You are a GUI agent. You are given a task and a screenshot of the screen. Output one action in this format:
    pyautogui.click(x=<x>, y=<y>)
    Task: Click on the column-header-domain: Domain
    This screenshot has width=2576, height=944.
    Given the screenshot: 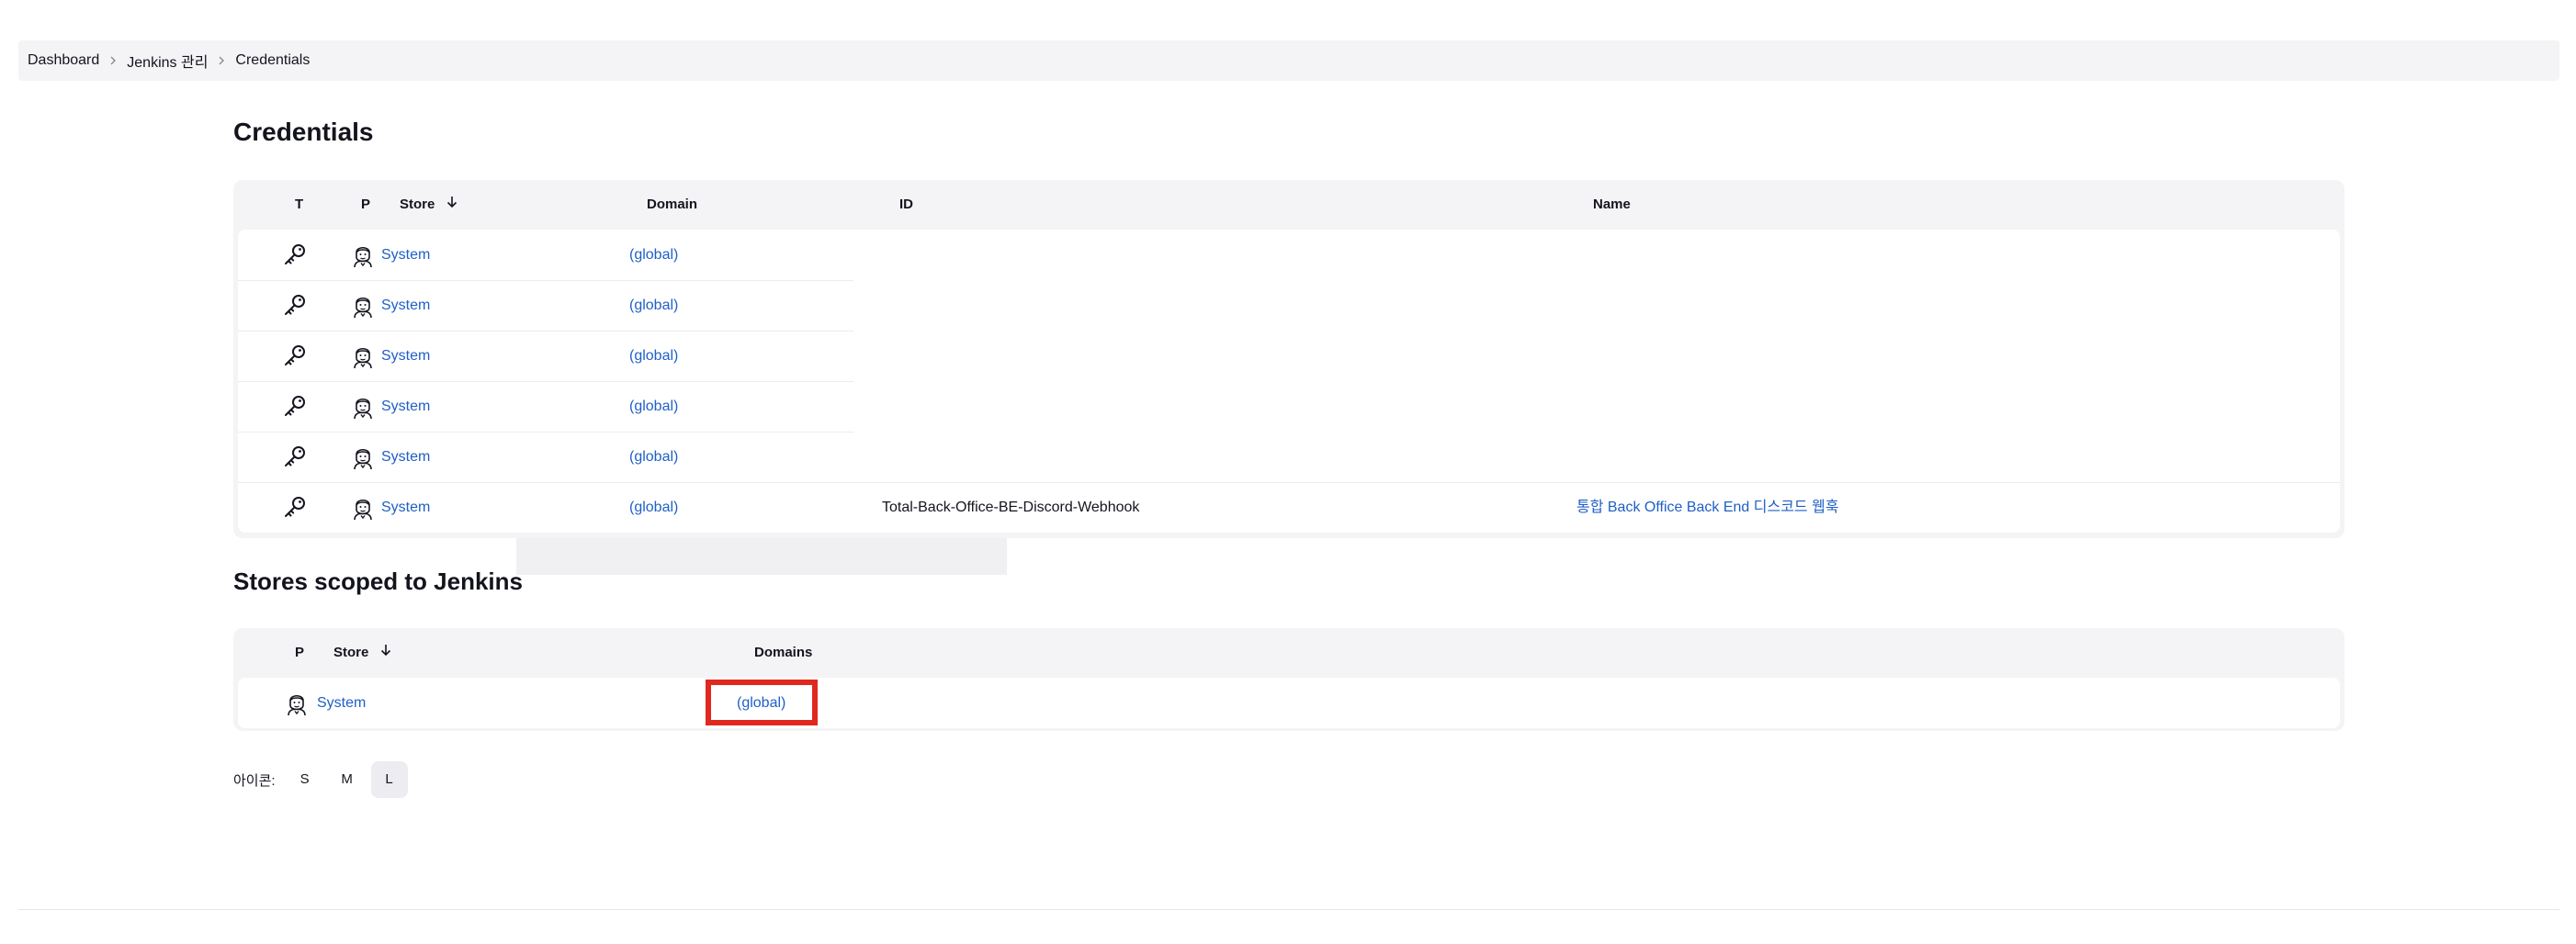 What is the action you would take?
    pyautogui.click(x=672, y=205)
    